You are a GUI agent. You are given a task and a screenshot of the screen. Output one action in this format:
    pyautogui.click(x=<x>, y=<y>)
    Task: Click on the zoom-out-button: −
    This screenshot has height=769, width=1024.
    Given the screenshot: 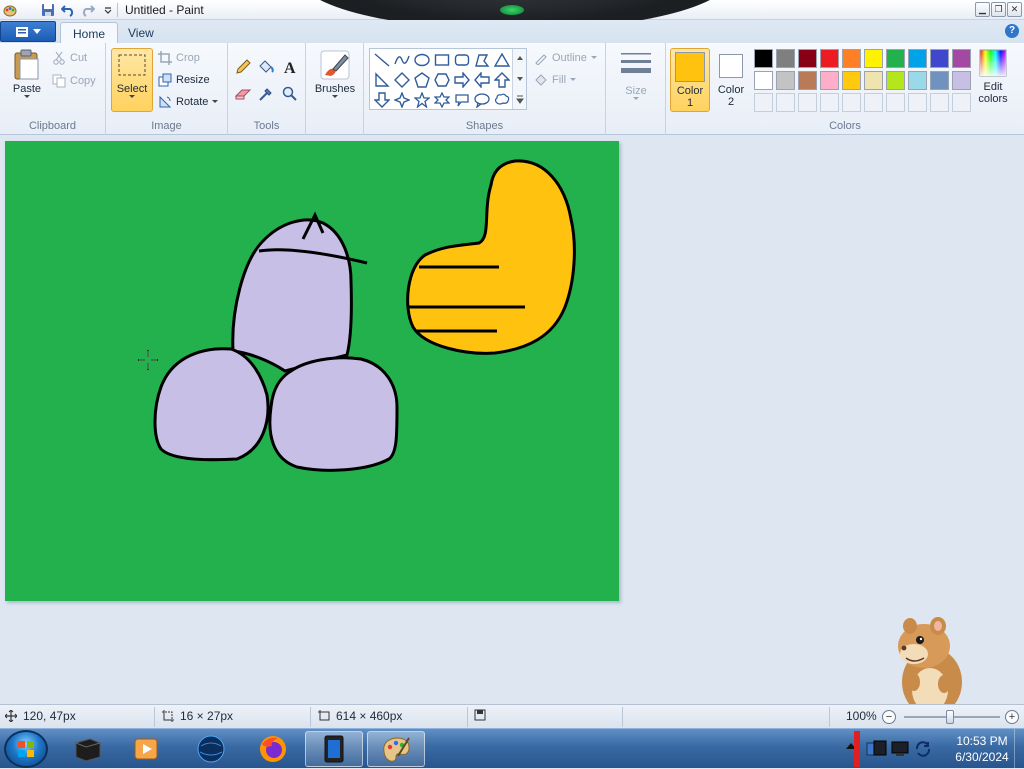 What is the action you would take?
    pyautogui.click(x=889, y=717)
    